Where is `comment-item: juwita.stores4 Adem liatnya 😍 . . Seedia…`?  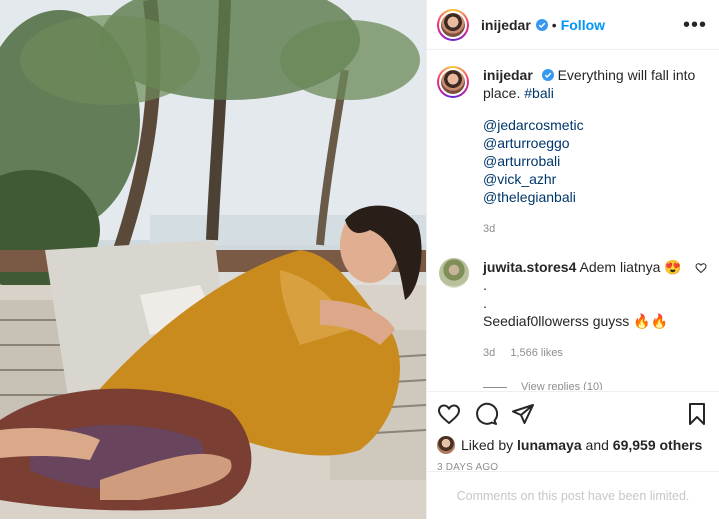
comment-item: juwita.stores4 Adem liatnya 😍 . . Seedia… is located at coordinates (572, 324).